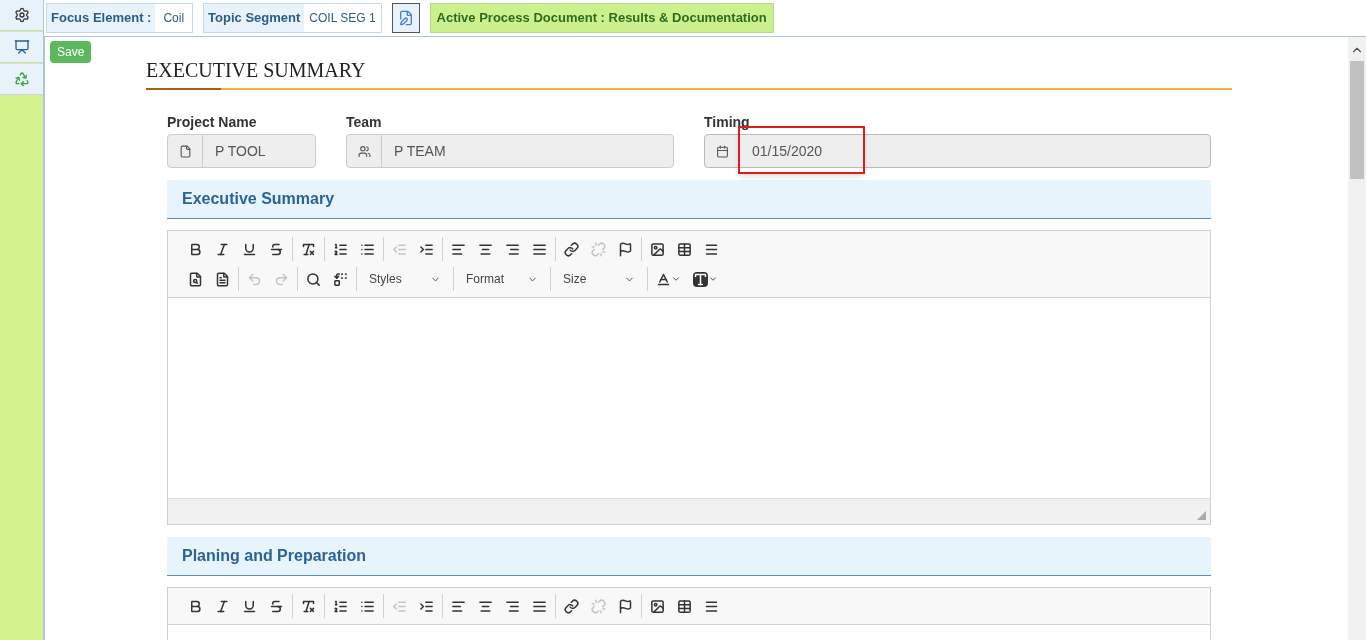 The width and height of the screenshot is (1366, 640). I want to click on field-value: P TEAM, so click(420, 151).